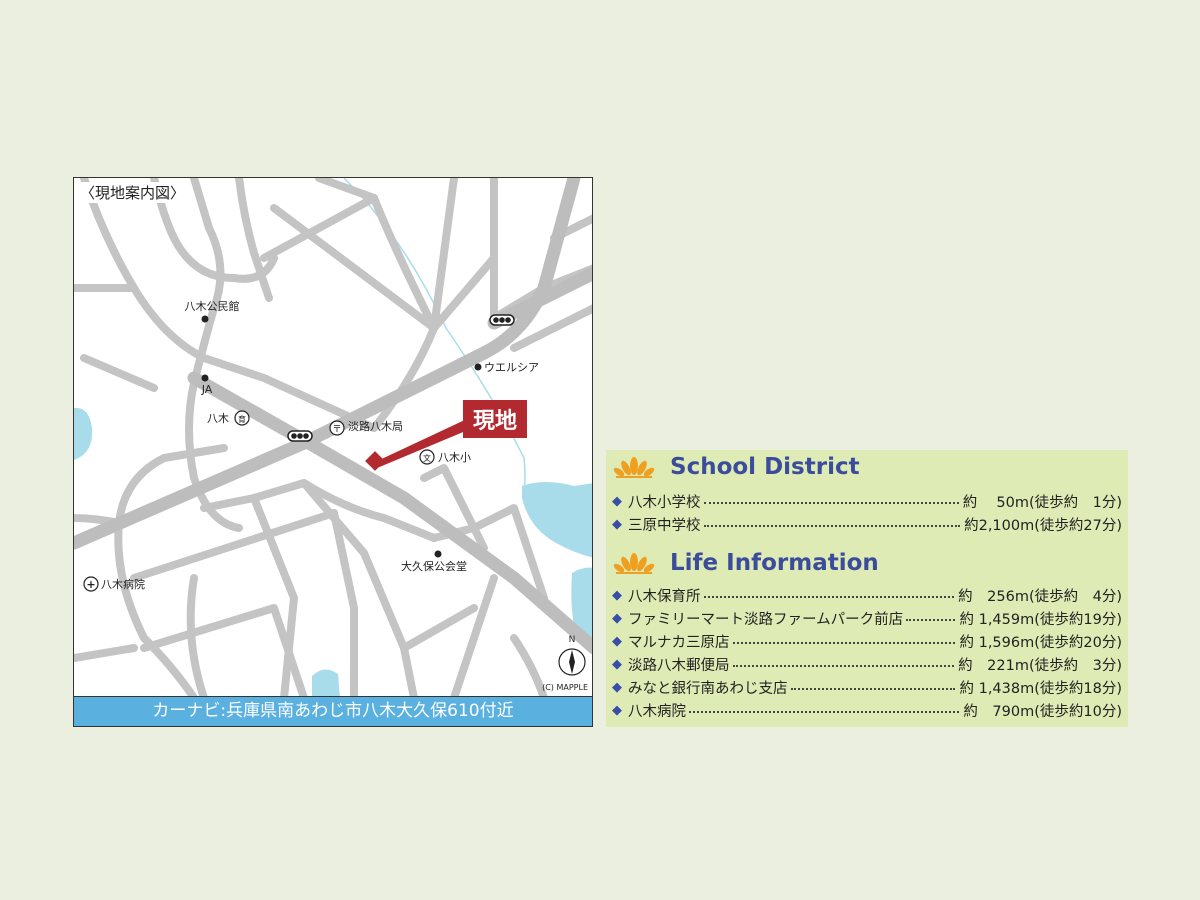  What do you see at coordinates (679, 665) in the screenshot?
I see `facility-name: 淡路八木郵便局` at bounding box center [679, 665].